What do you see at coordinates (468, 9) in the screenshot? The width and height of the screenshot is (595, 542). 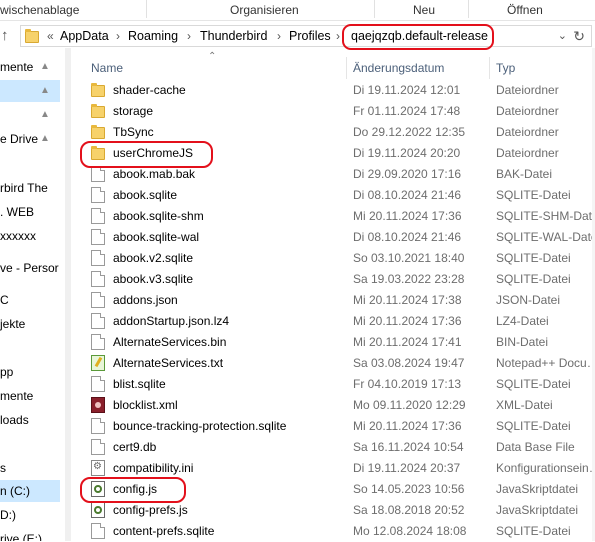 I see `ribbon-separator` at bounding box center [468, 9].